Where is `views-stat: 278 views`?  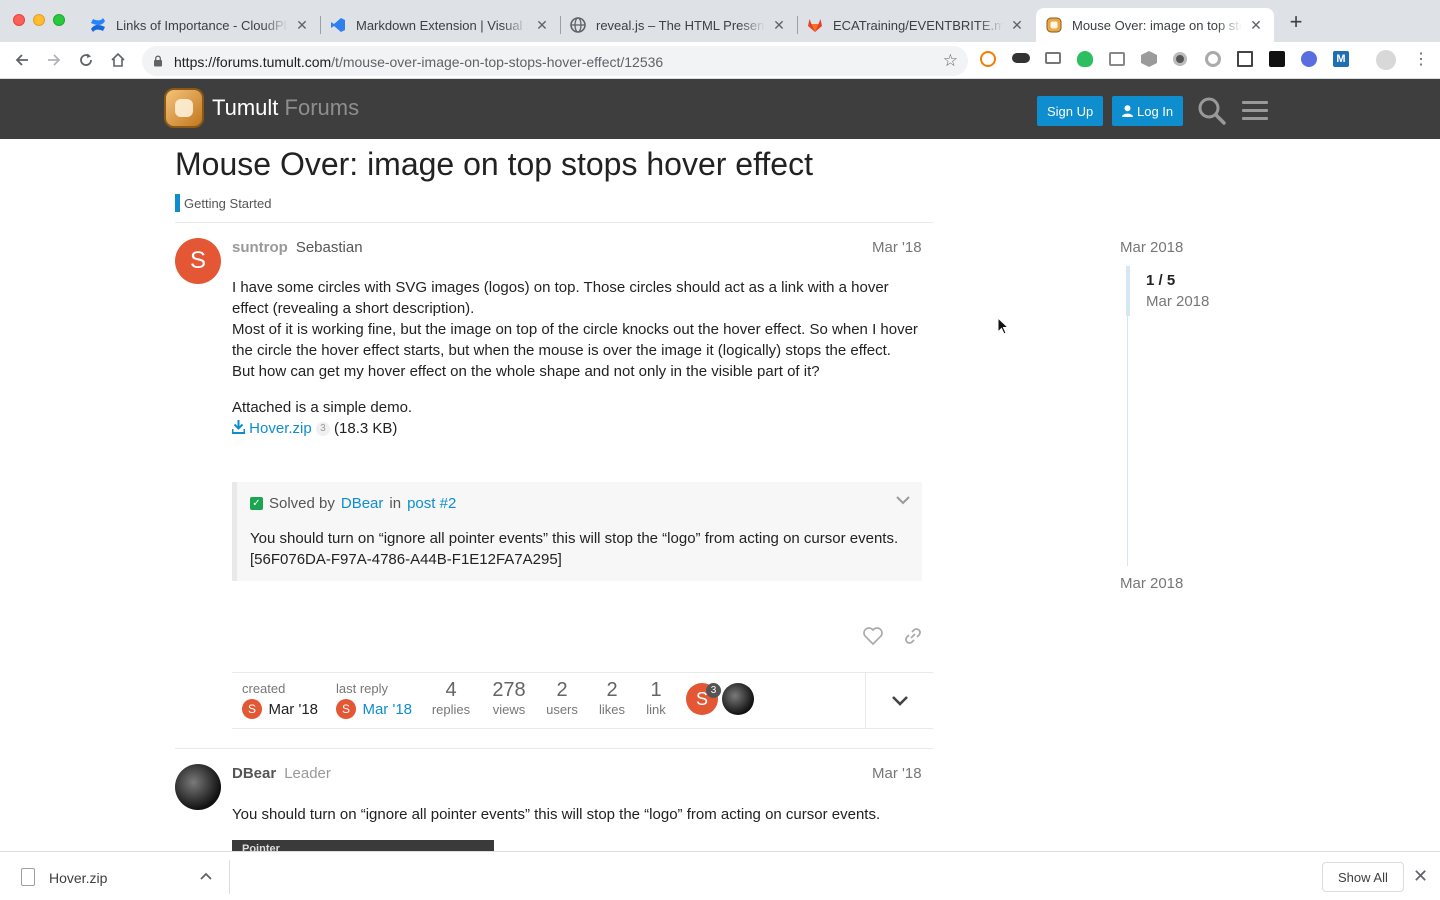
views-stat: 278 views is located at coordinates (509, 698).